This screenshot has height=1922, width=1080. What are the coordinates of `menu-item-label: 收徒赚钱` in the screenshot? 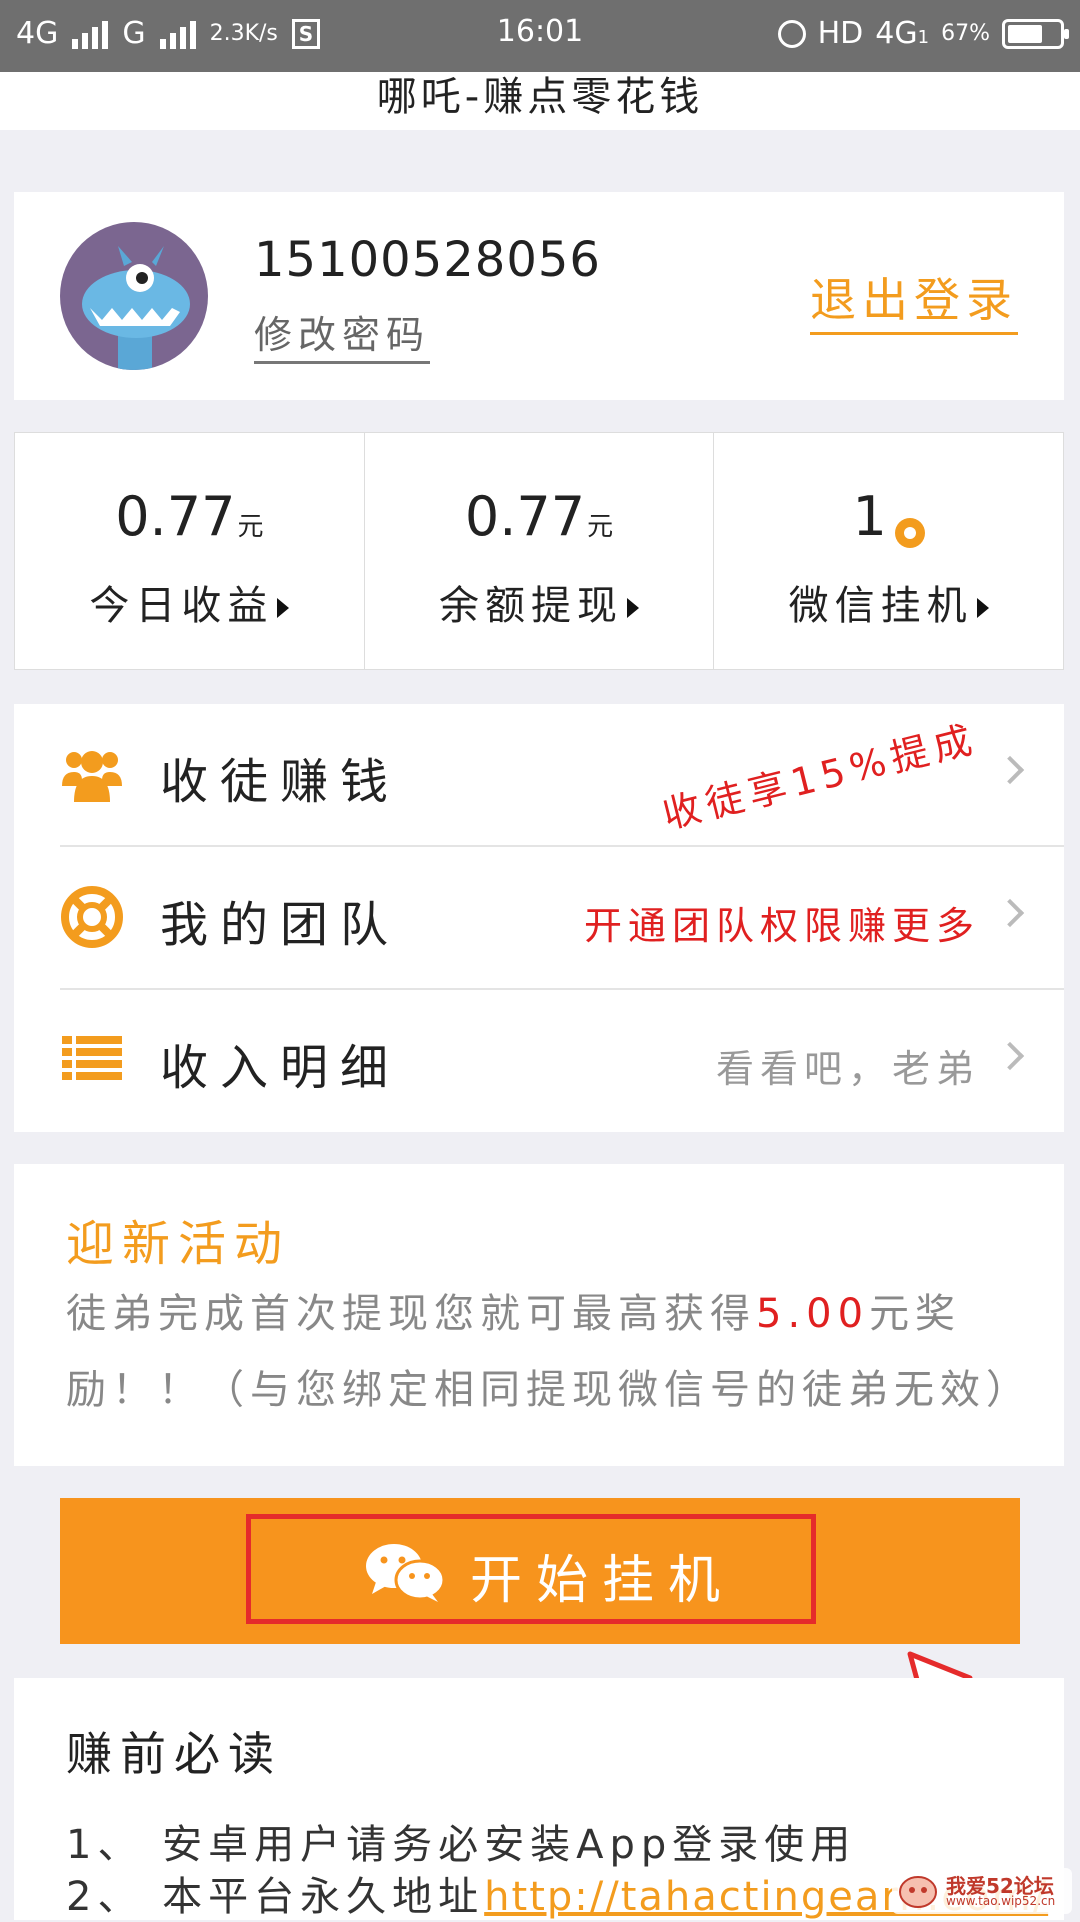 It's located at (280, 782).